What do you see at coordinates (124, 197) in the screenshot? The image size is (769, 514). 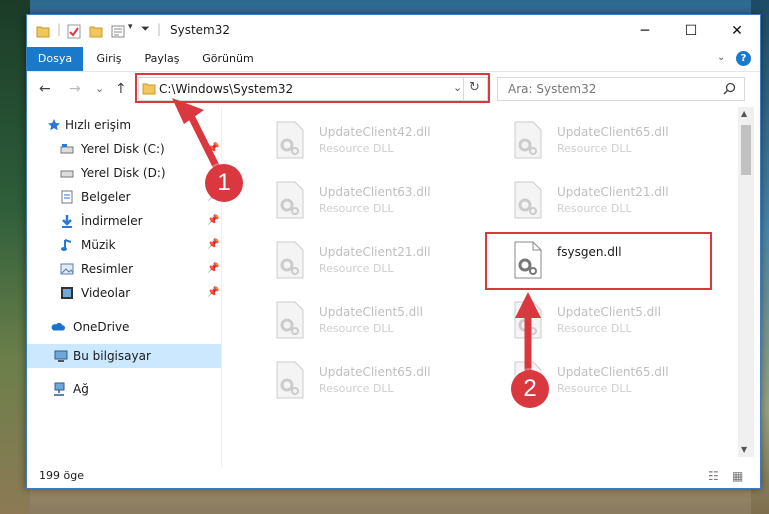 I see `sidebar-item-documents: Belgeler 📌` at bounding box center [124, 197].